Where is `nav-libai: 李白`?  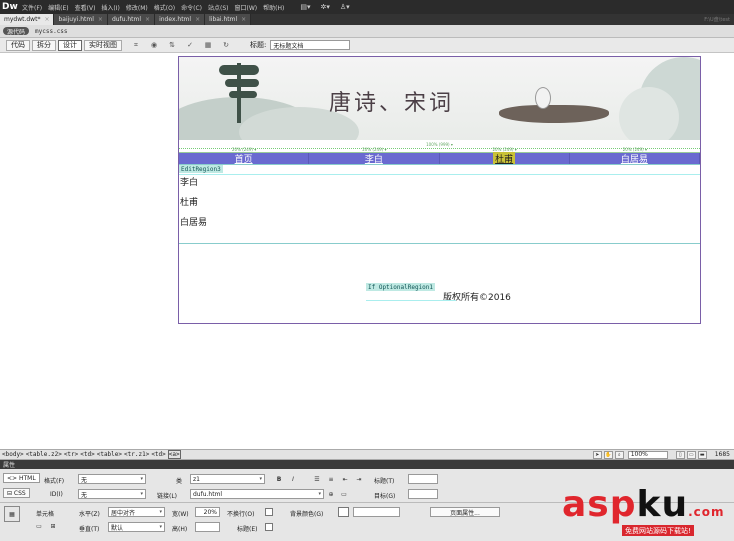
nav-libai: 李白 is located at coordinates (374, 159).